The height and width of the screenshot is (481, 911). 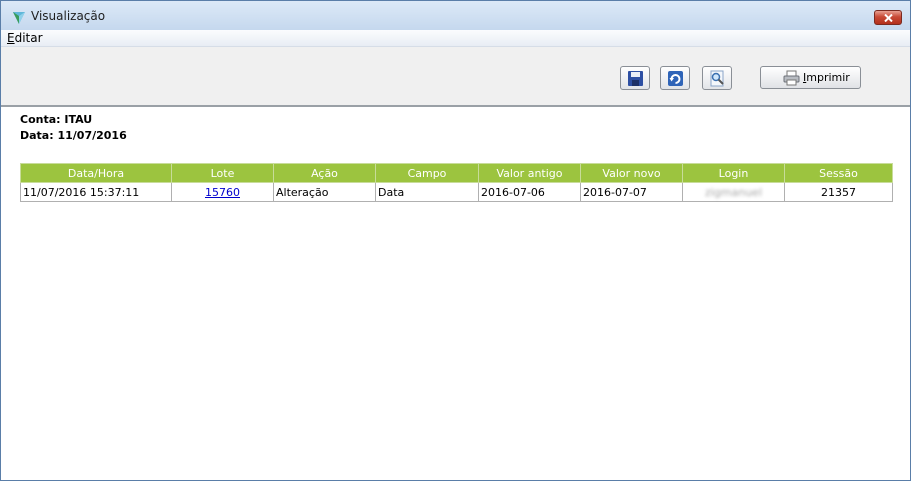 I want to click on refresh-button, so click(x=675, y=78).